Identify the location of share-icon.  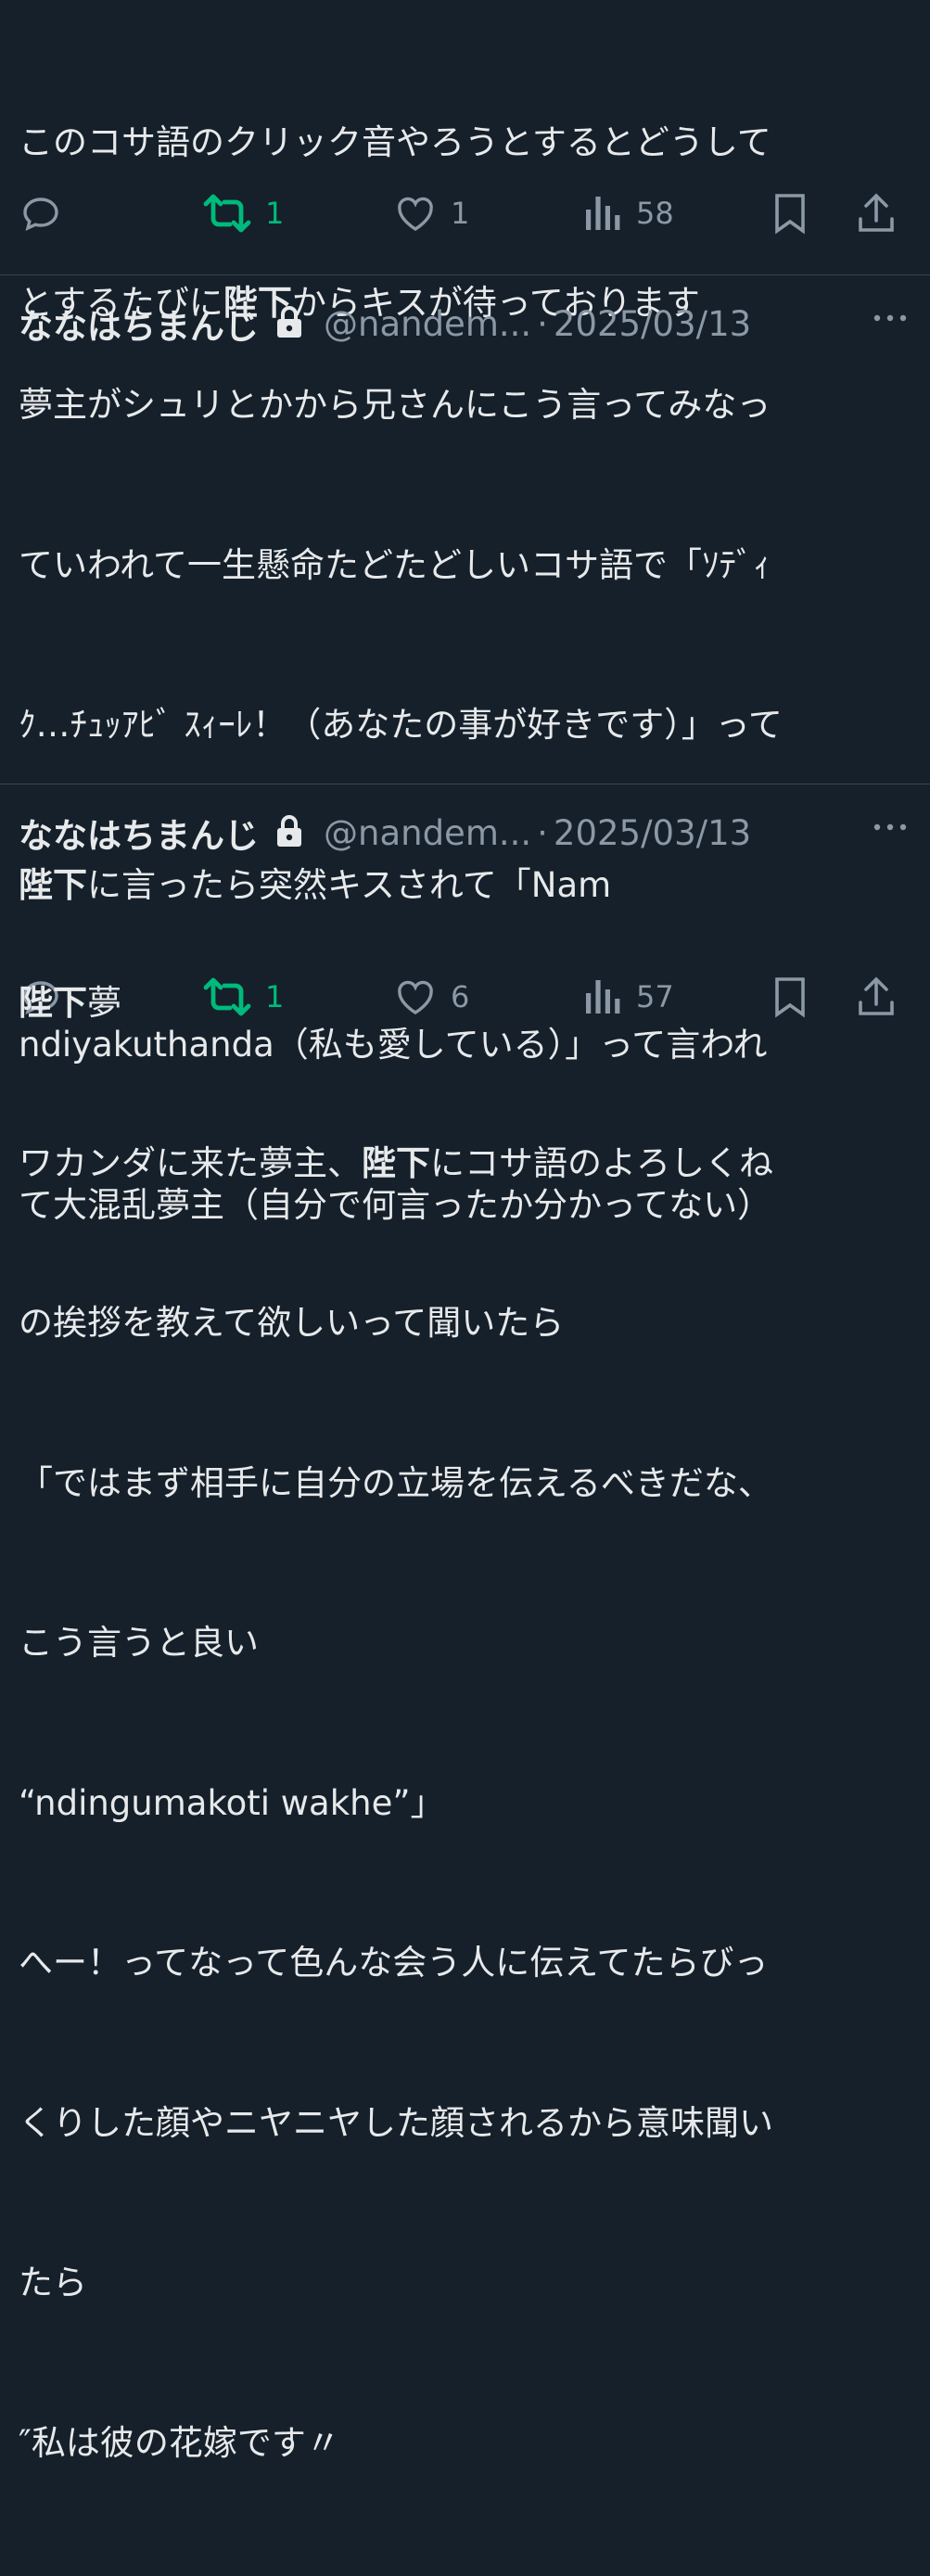
(877, 212).